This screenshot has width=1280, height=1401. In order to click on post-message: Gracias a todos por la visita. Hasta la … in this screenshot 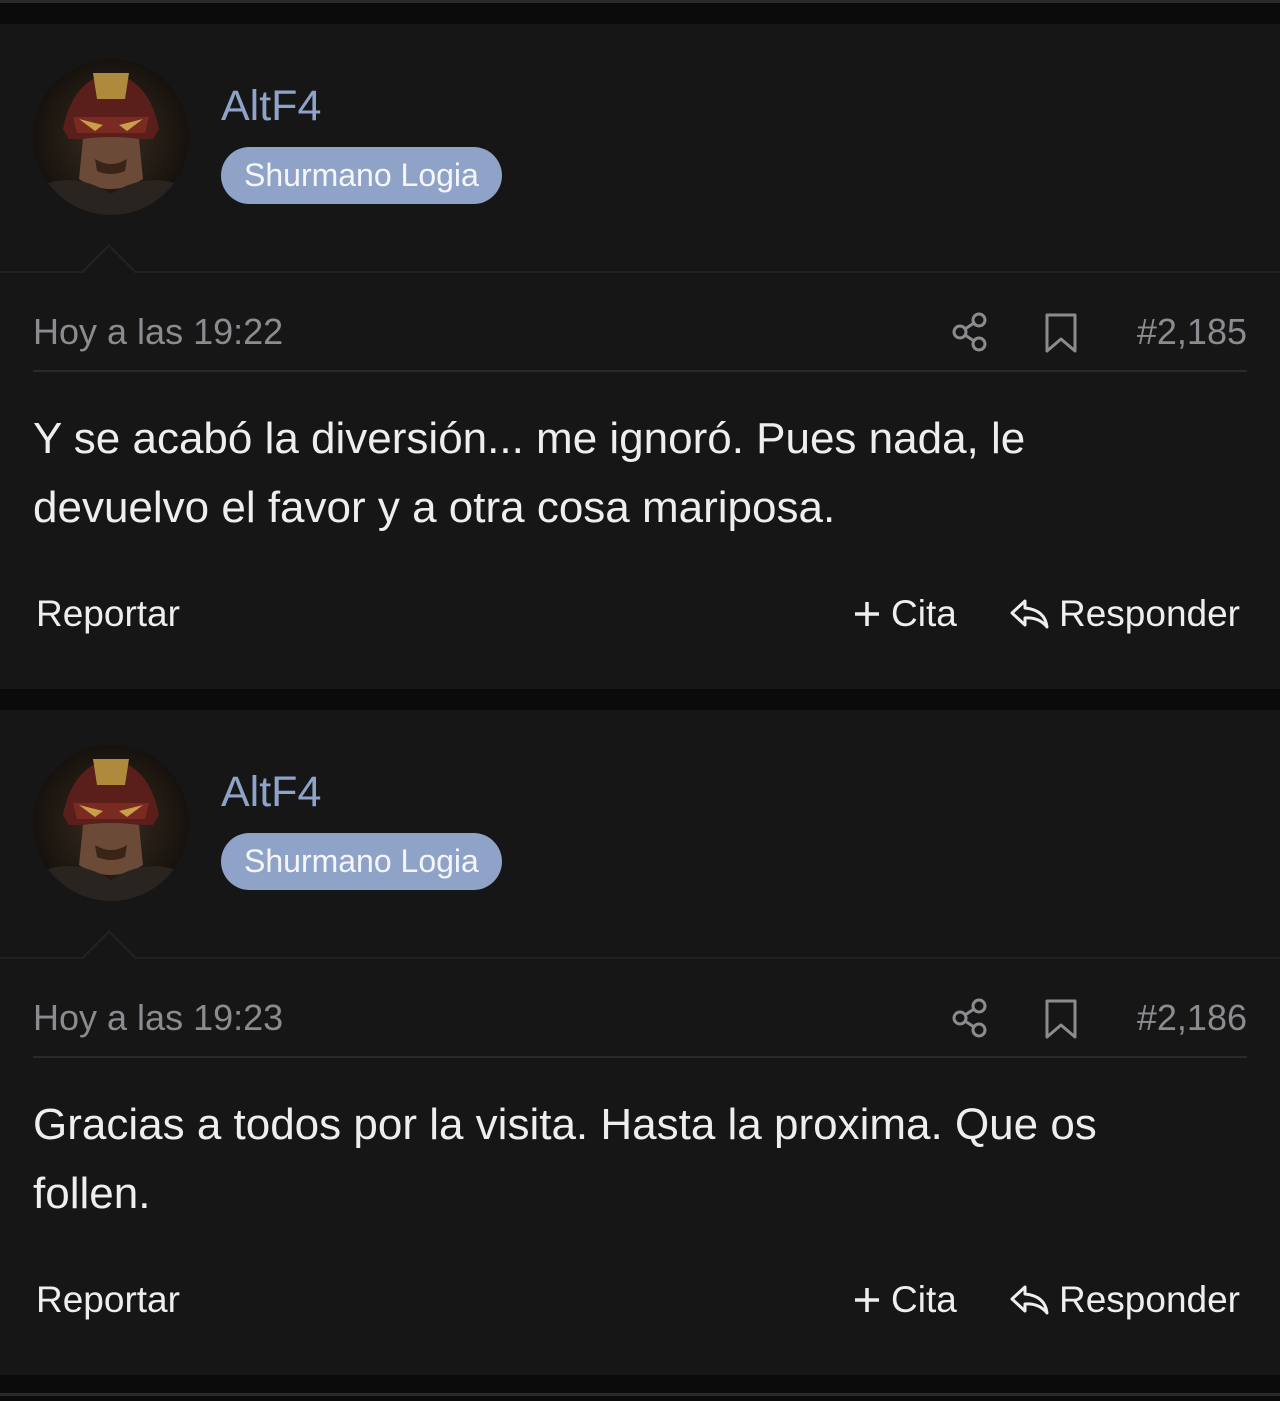, I will do `click(565, 1159)`.